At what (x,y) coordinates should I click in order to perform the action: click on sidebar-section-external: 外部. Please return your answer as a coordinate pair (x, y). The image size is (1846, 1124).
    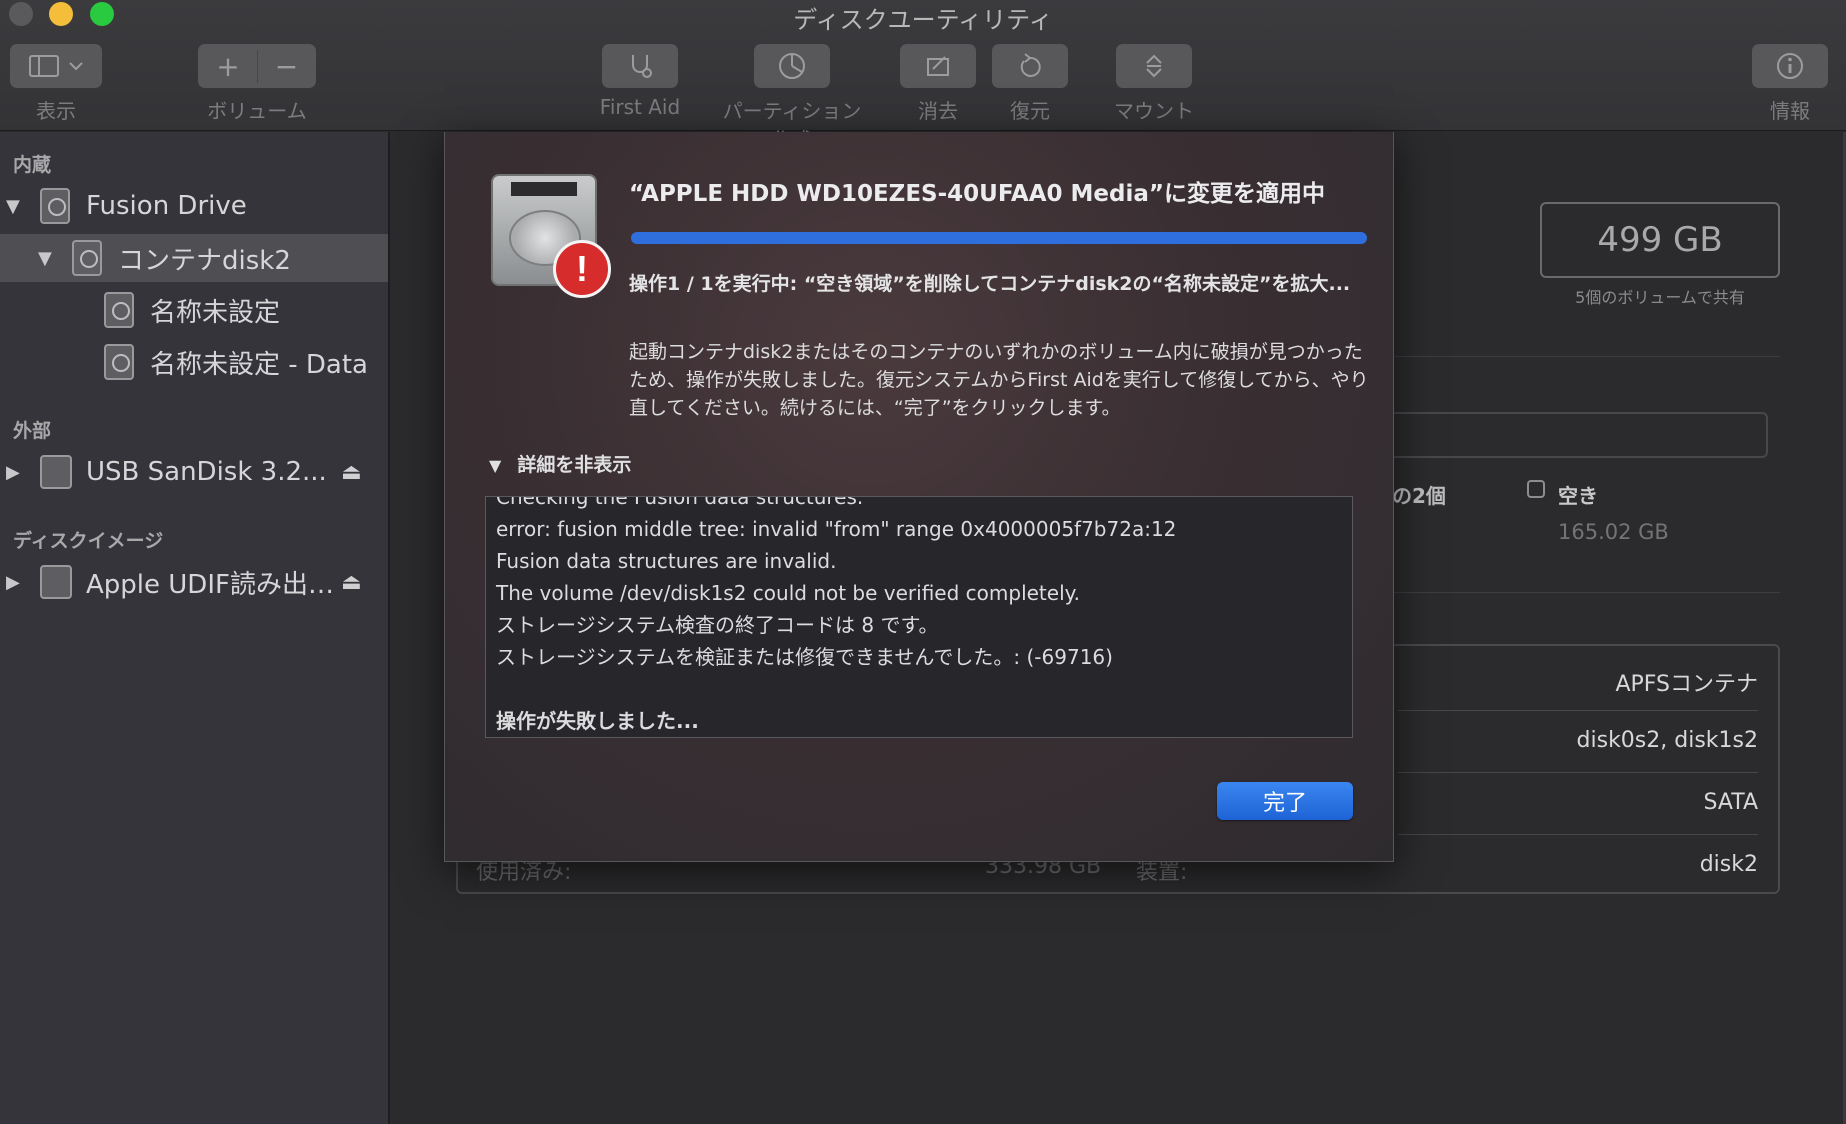
    Looking at the image, I should click on (32, 431).